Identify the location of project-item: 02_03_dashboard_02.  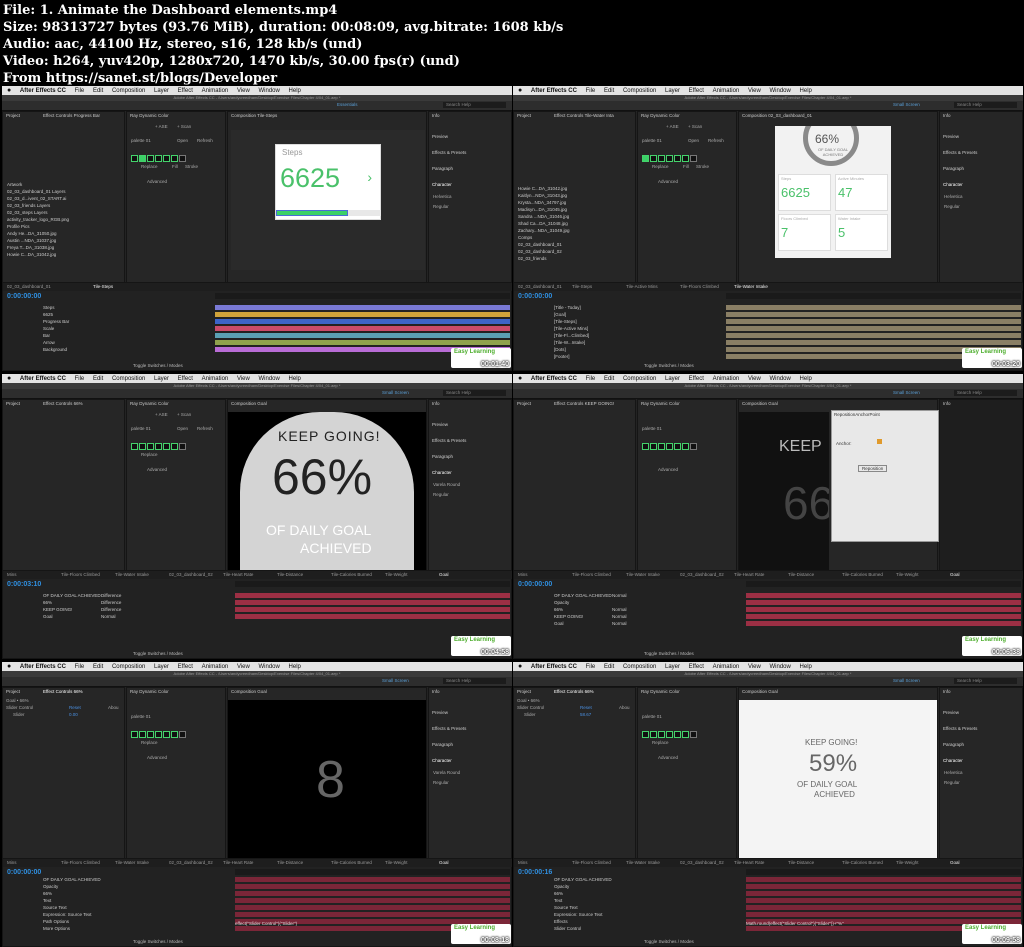
(540, 252).